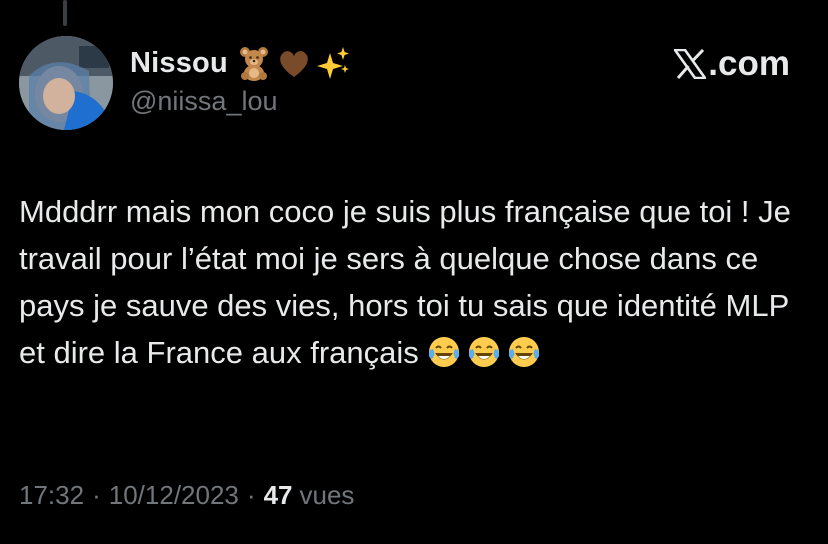 The width and height of the screenshot is (828, 544). Describe the element at coordinates (690, 64) in the screenshot. I see `x-logo-icon` at that location.